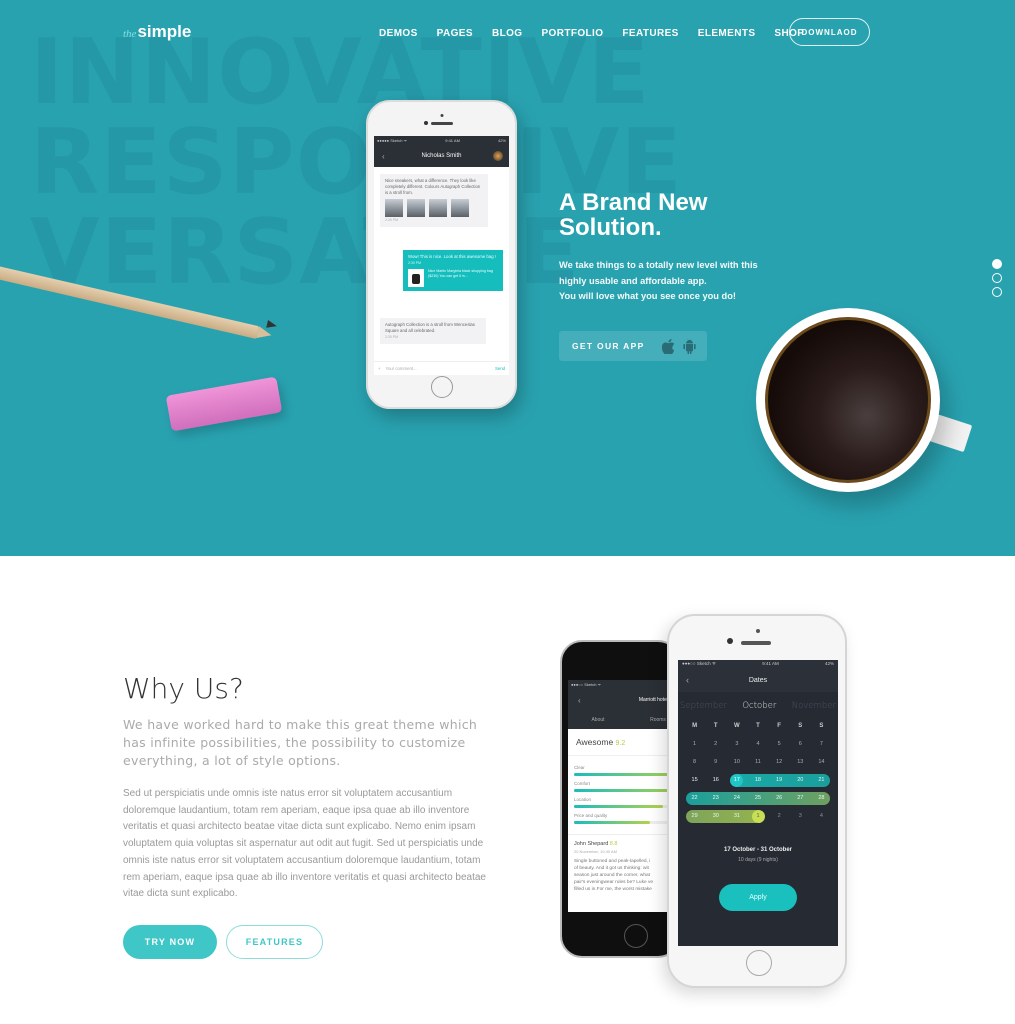  What do you see at coordinates (736, 816) in the screenshot?
I see `calendar-day: 31` at bounding box center [736, 816].